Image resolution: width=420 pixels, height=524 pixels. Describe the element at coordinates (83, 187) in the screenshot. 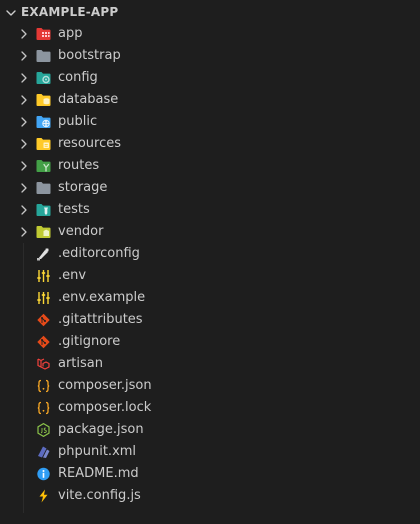

I see `folder-label: storage` at that location.